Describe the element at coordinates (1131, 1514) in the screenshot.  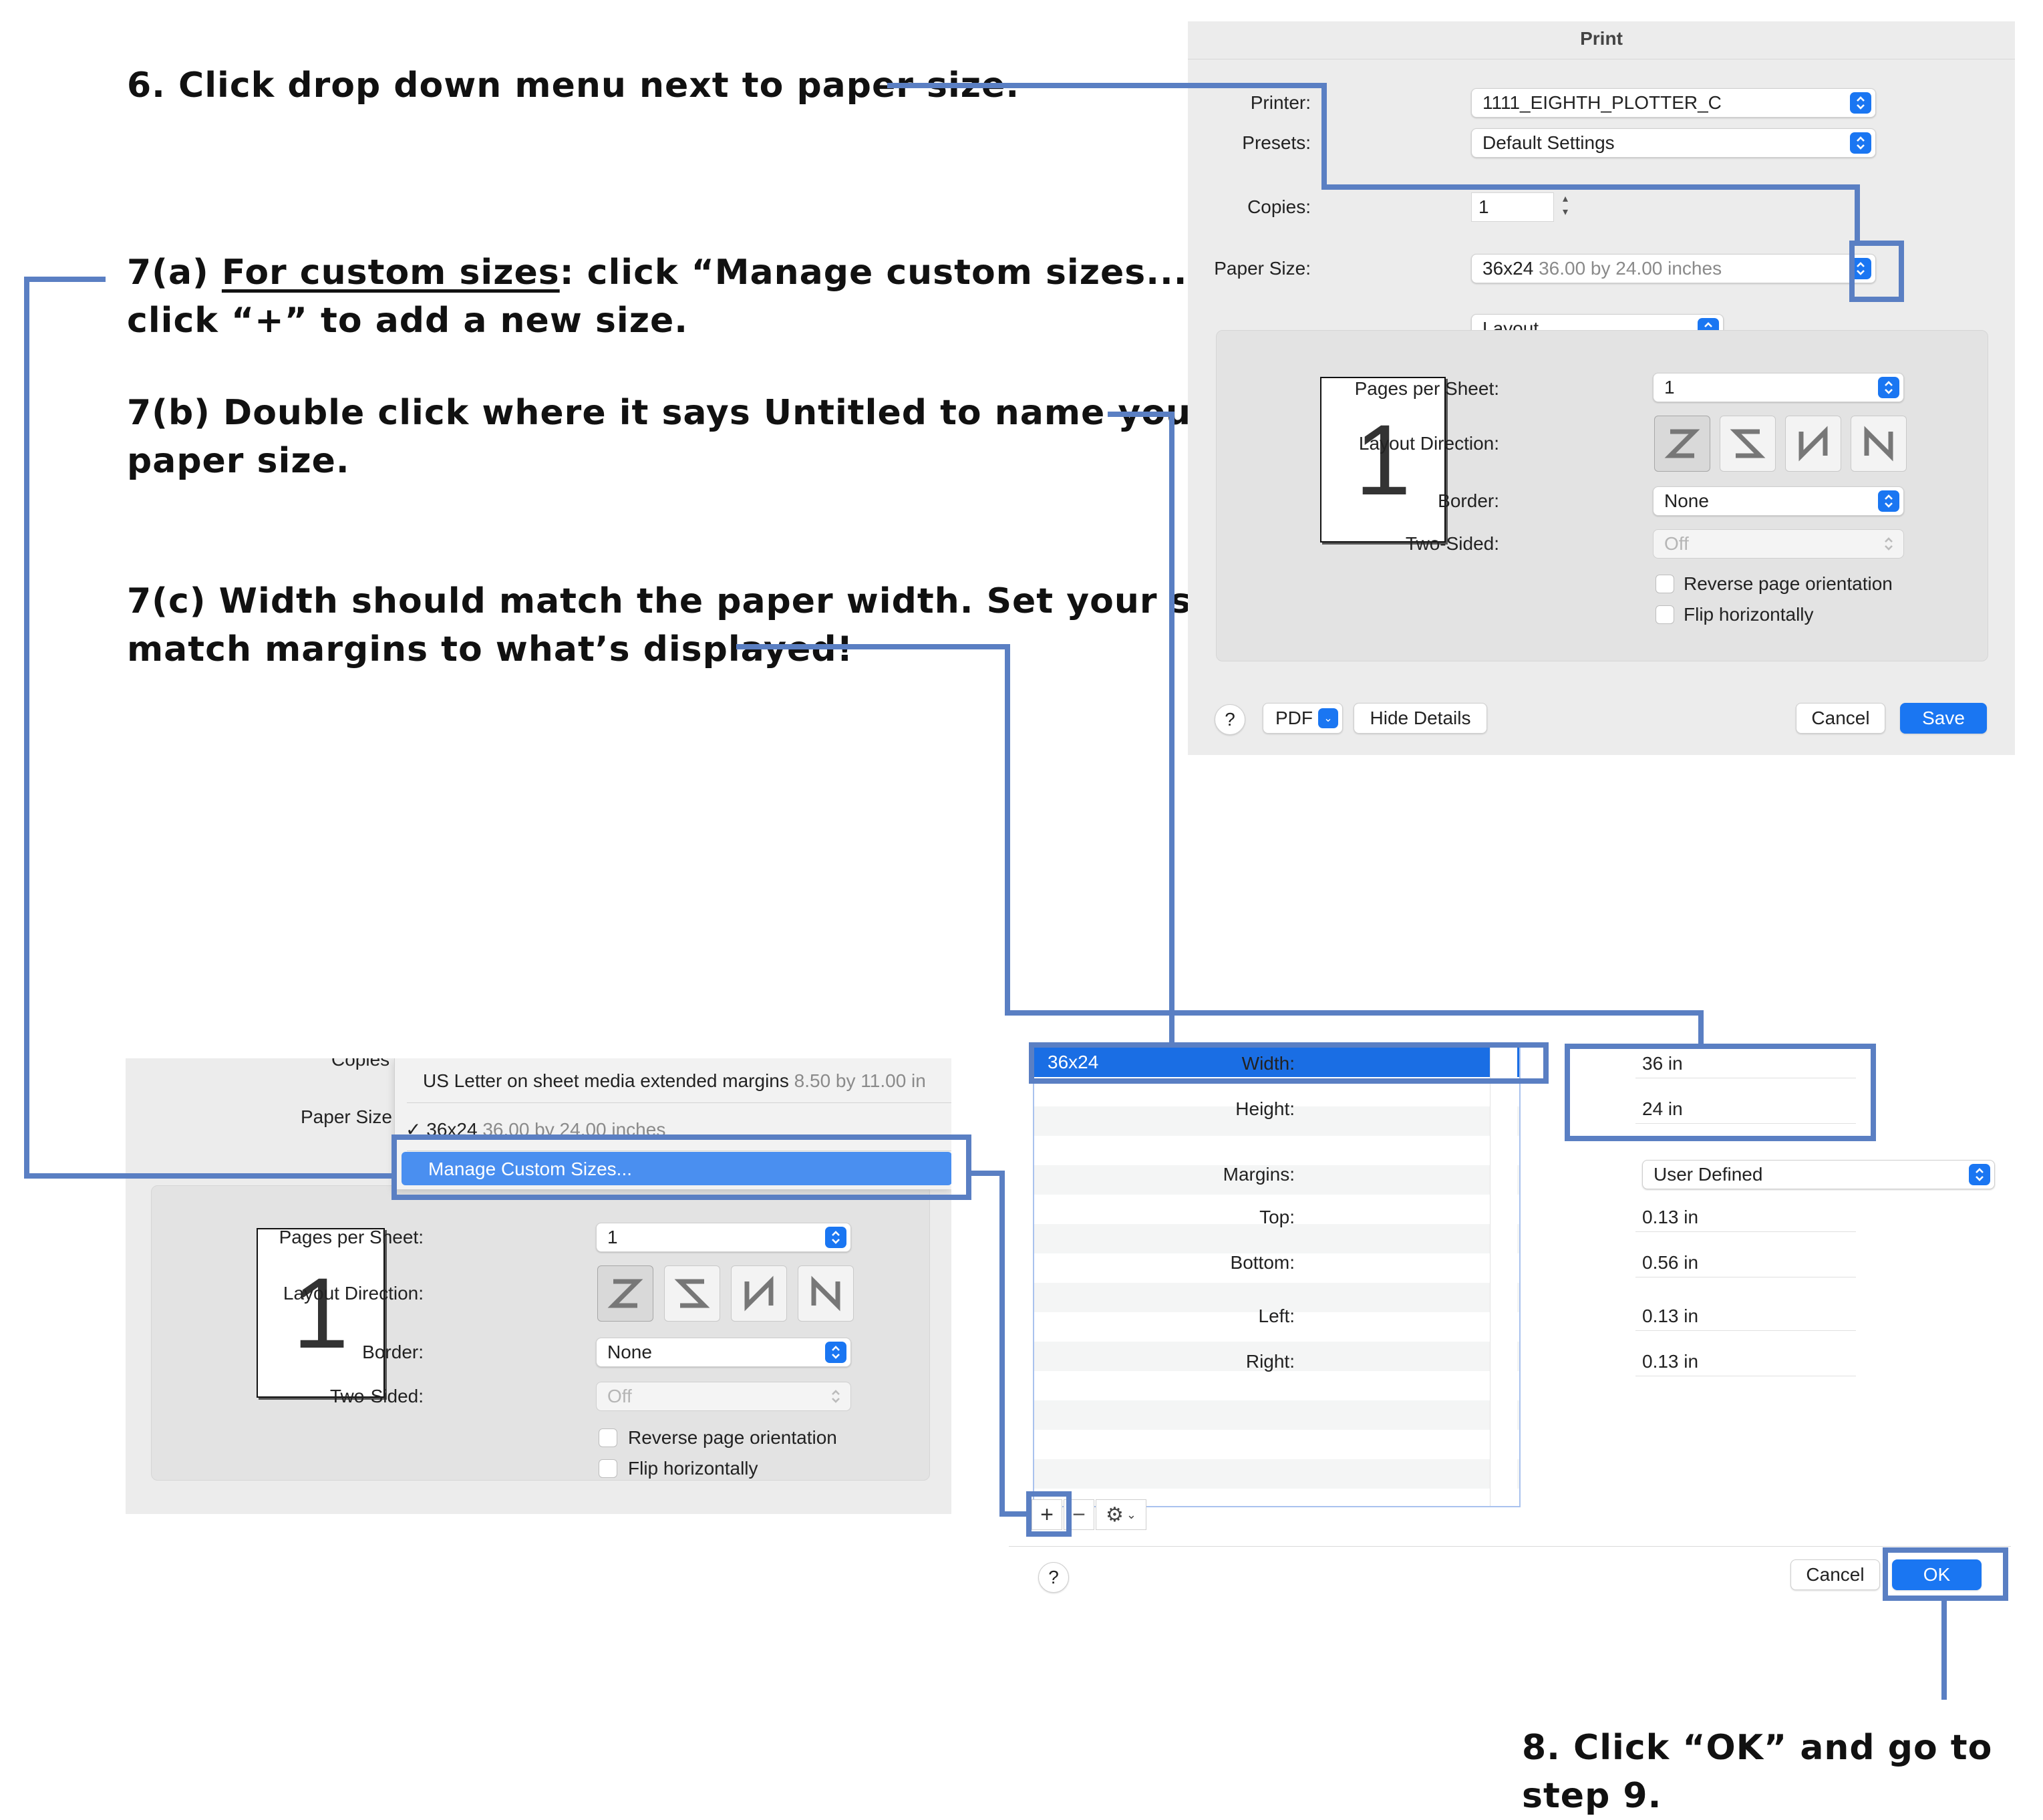
I see `chevron-down-icon: ⌄` at that location.